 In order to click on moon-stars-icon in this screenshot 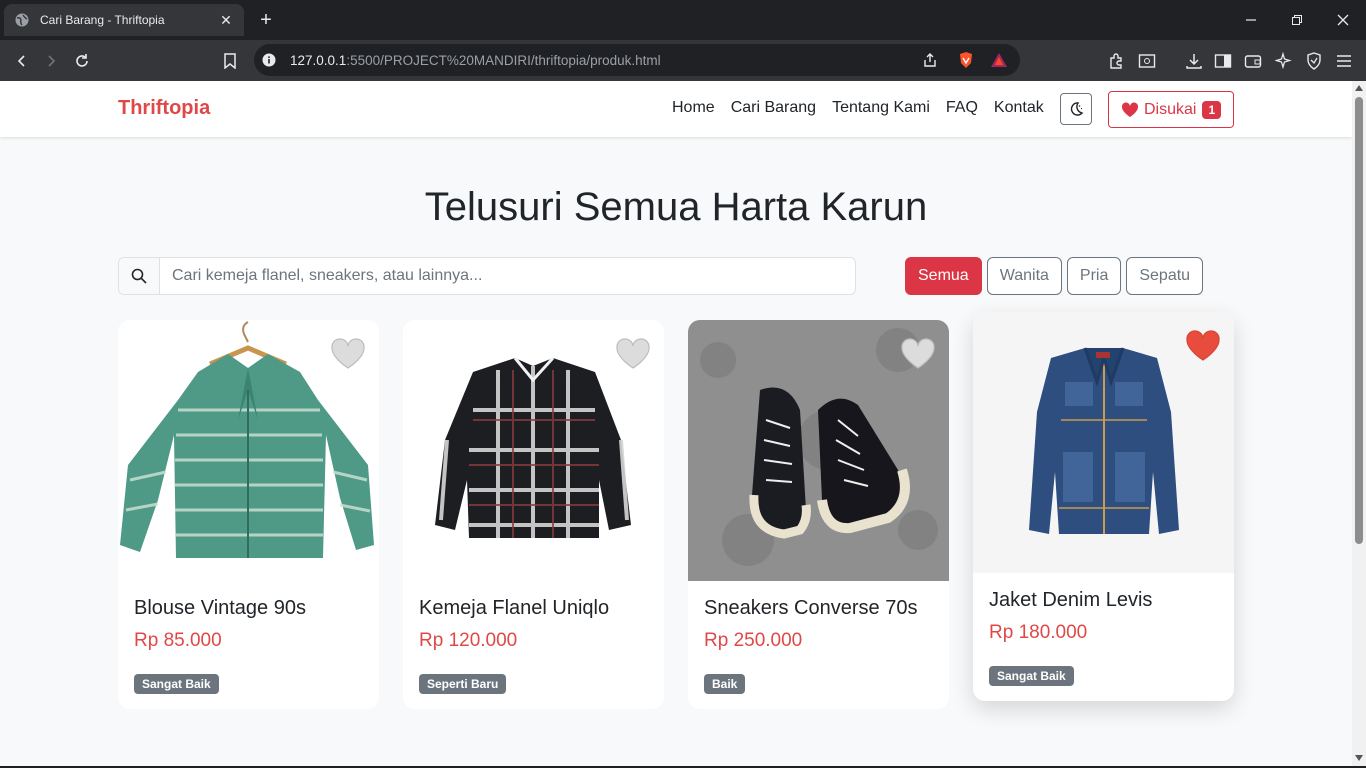, I will do `click(1077, 109)`.